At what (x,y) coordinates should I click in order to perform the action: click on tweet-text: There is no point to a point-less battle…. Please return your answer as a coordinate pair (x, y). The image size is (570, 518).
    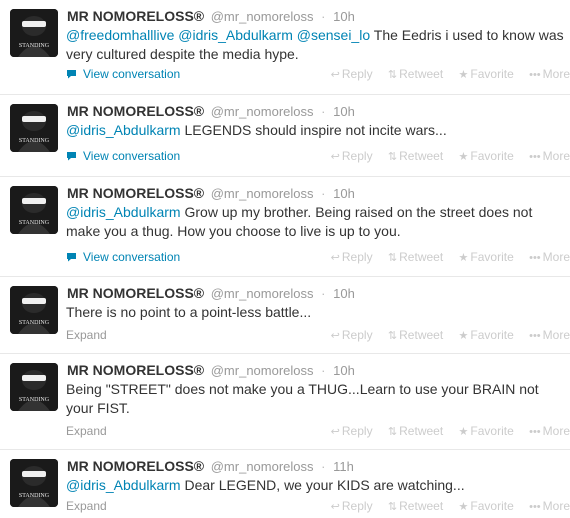
    Looking at the image, I should click on (316, 312).